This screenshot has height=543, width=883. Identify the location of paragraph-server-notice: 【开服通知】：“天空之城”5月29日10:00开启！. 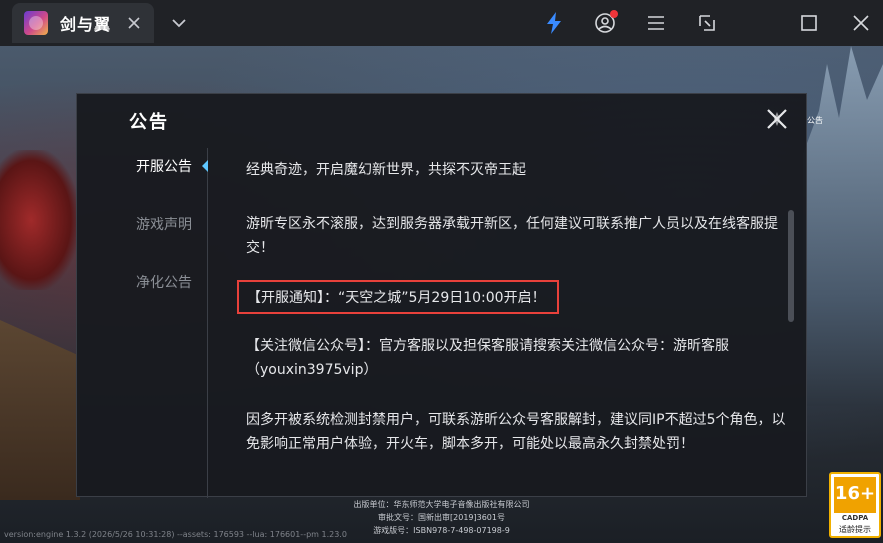
(396, 298).